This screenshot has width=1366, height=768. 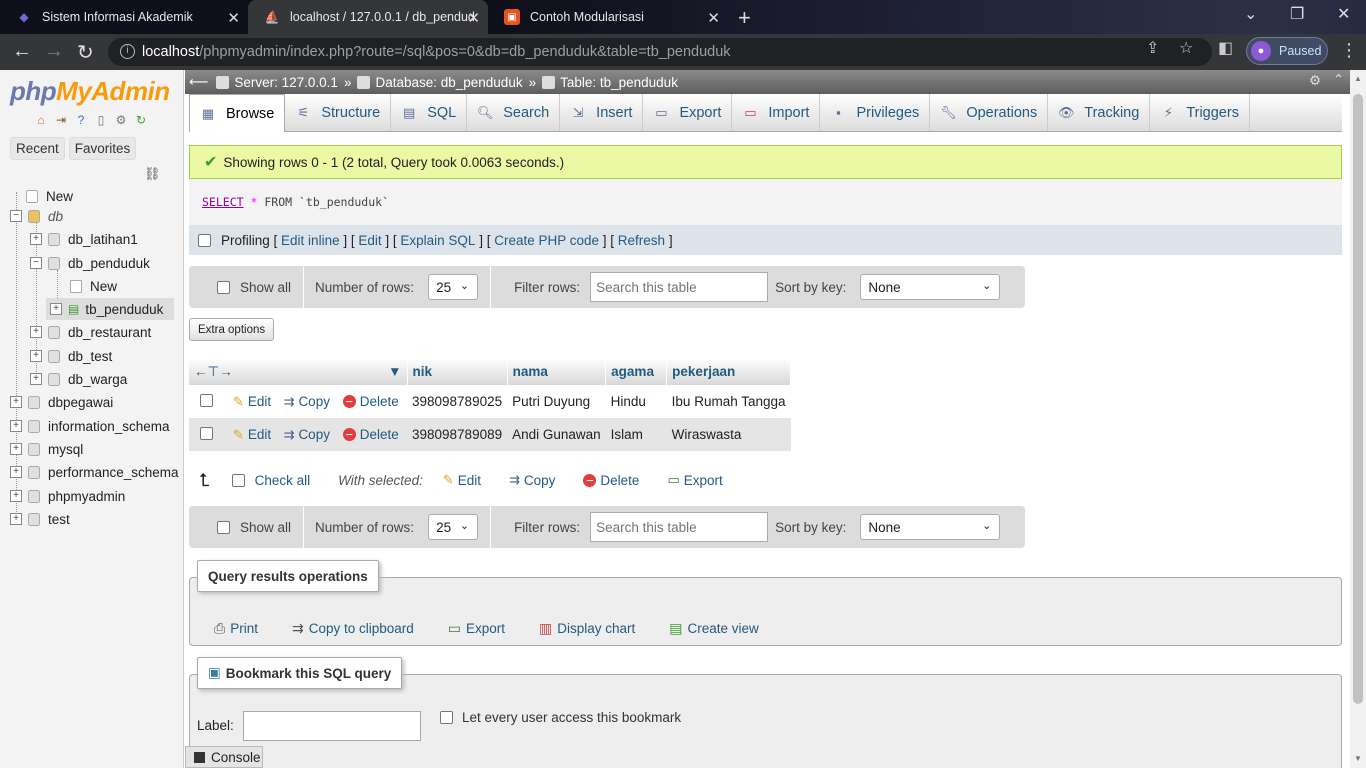 What do you see at coordinates (1099, 112) in the screenshot?
I see `tab-tracking: 👁︎ Tracking` at bounding box center [1099, 112].